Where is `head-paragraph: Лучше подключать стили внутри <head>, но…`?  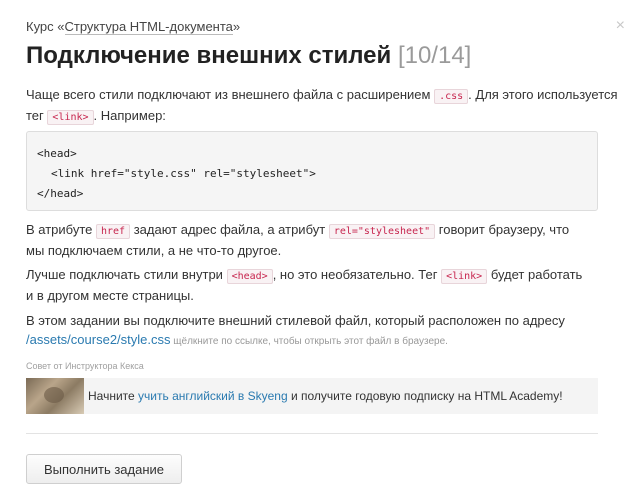
head-paragraph: Лучше подключать стили внутри <head>, но… is located at coordinates (324, 285).